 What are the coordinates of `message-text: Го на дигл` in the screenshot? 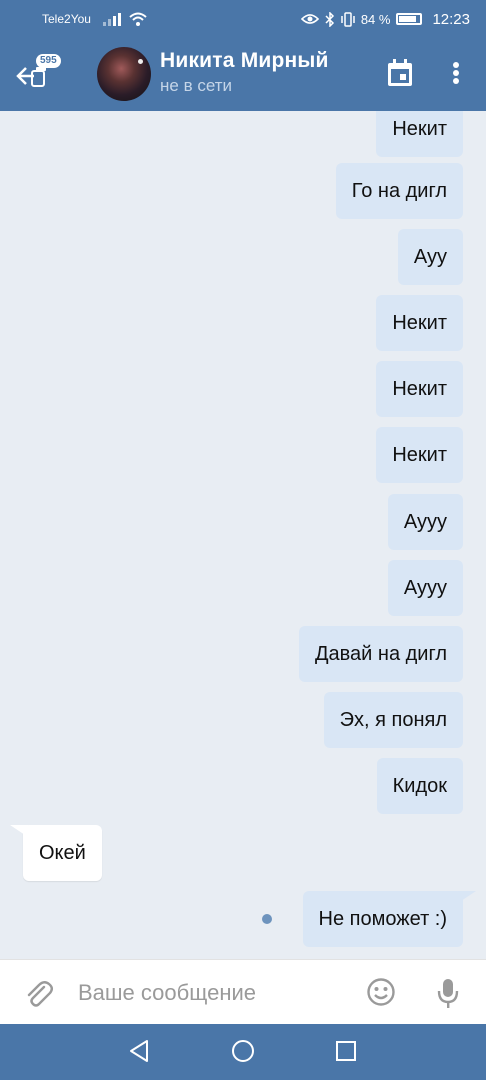 It's located at (399, 190).